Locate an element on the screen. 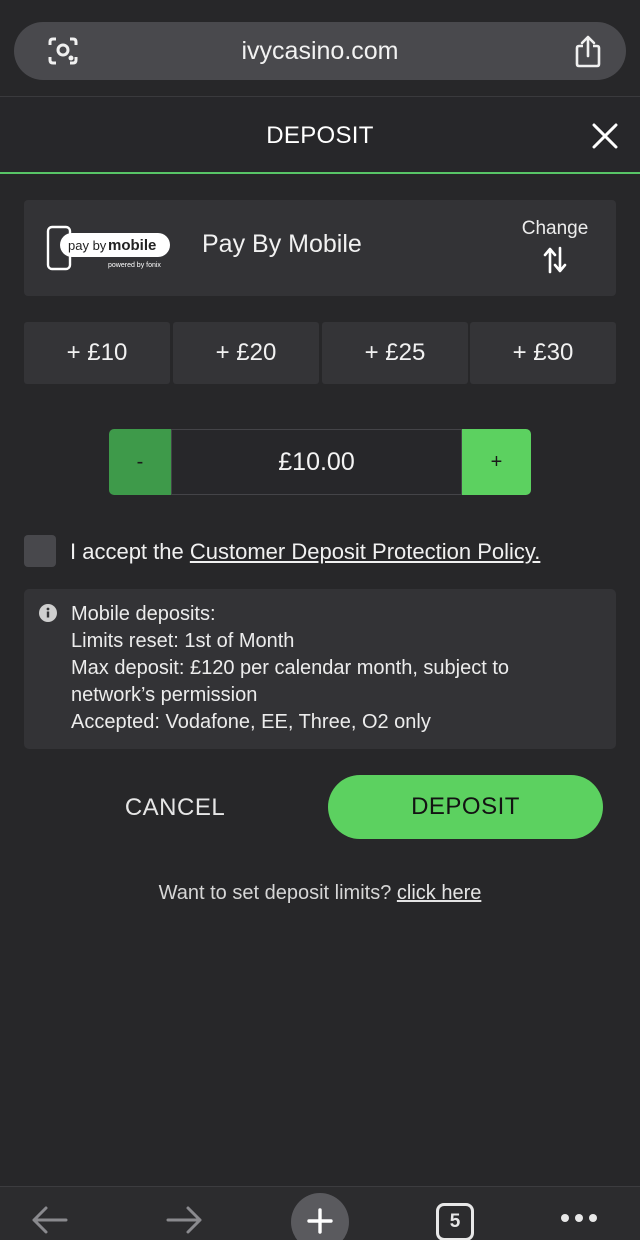  browser-top-bar: ivycasino.com is located at coordinates (320, 48).